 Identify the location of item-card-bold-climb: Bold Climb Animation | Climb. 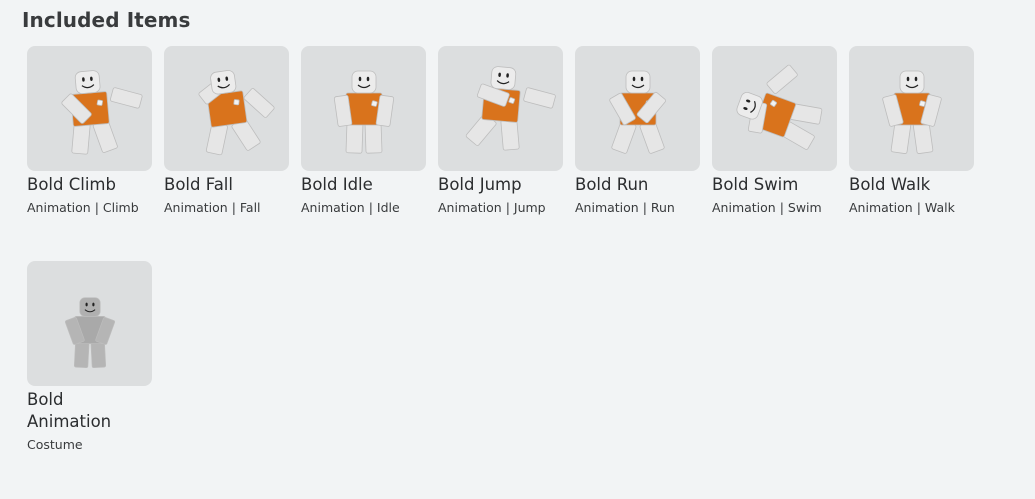
(89, 130).